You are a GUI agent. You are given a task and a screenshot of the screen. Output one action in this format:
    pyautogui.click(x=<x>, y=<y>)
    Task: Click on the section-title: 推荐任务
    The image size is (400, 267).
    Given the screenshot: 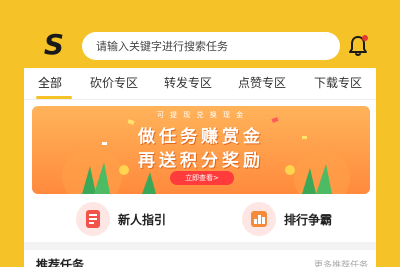 What is the action you would take?
    pyautogui.click(x=60, y=262)
    